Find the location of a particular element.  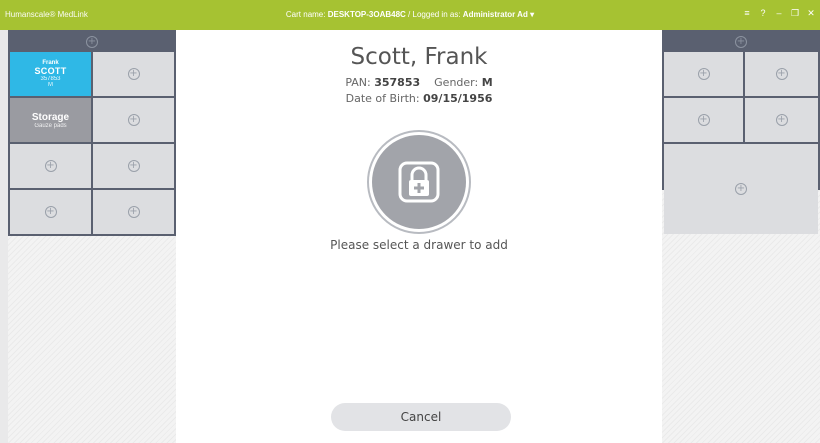

close-icon: ✕ is located at coordinates (811, 13).